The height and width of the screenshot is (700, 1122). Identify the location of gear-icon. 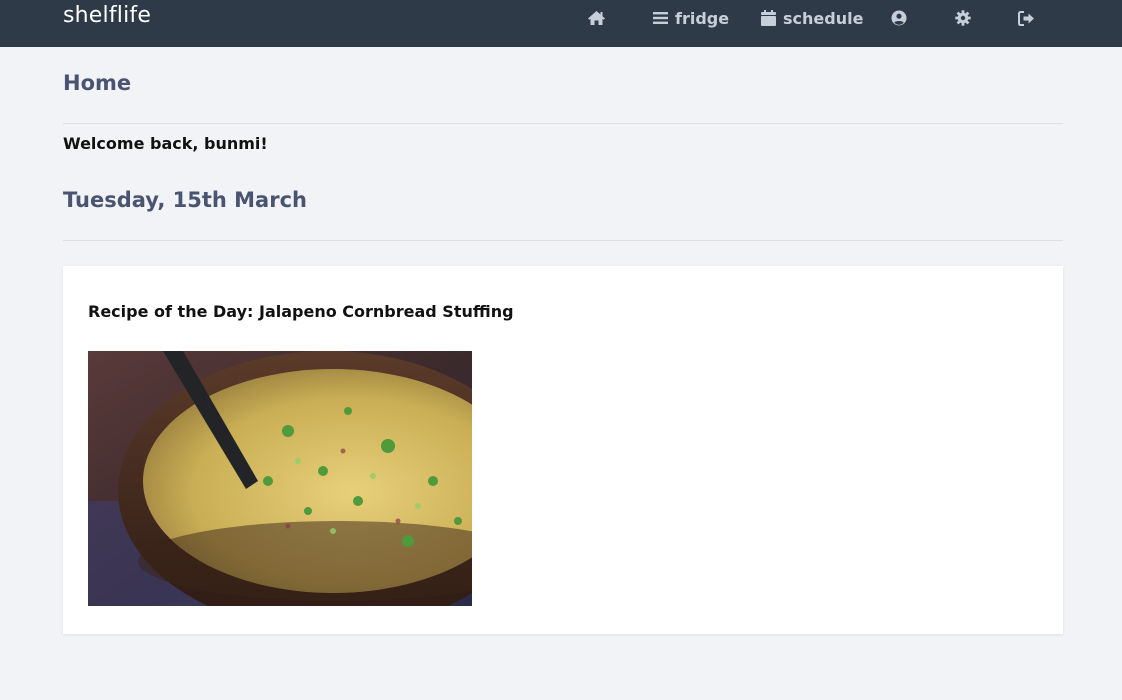
(963, 18).